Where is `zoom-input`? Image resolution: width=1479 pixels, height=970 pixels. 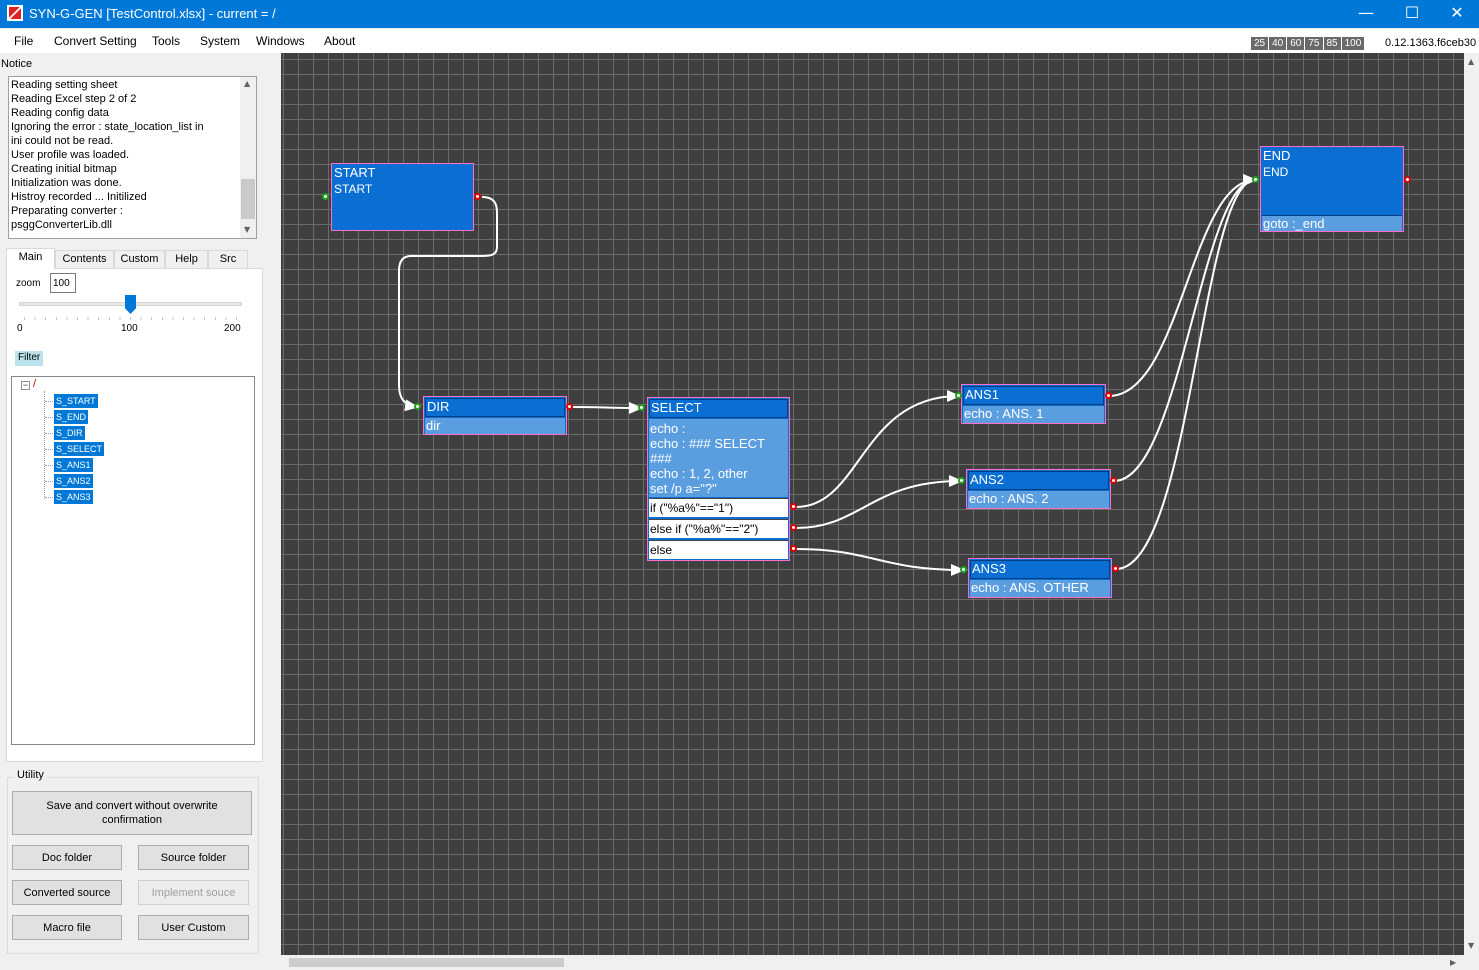
zoom-input is located at coordinates (63, 283).